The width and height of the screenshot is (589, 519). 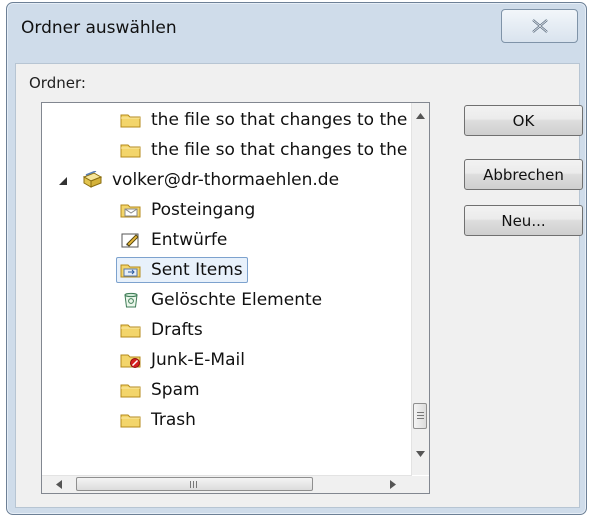 What do you see at coordinates (59, 484) in the screenshot?
I see `scroll-left-arrow-icon` at bounding box center [59, 484].